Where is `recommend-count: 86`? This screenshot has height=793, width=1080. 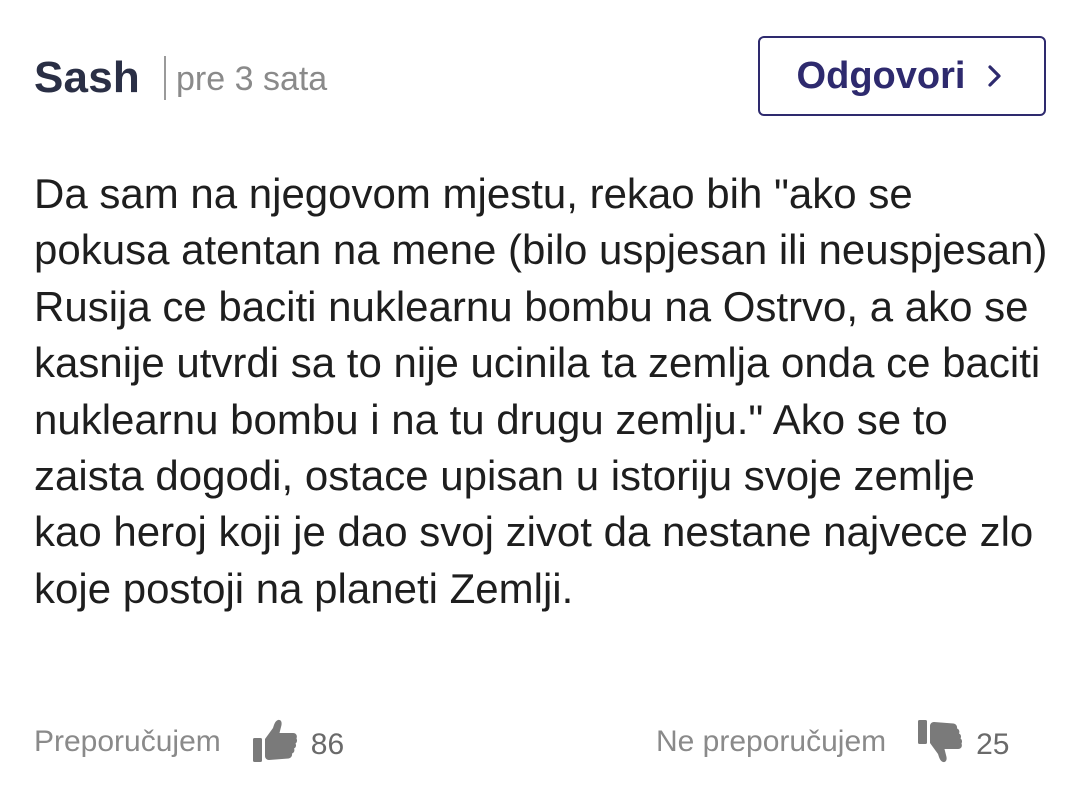 recommend-count: 86 is located at coordinates (327, 744).